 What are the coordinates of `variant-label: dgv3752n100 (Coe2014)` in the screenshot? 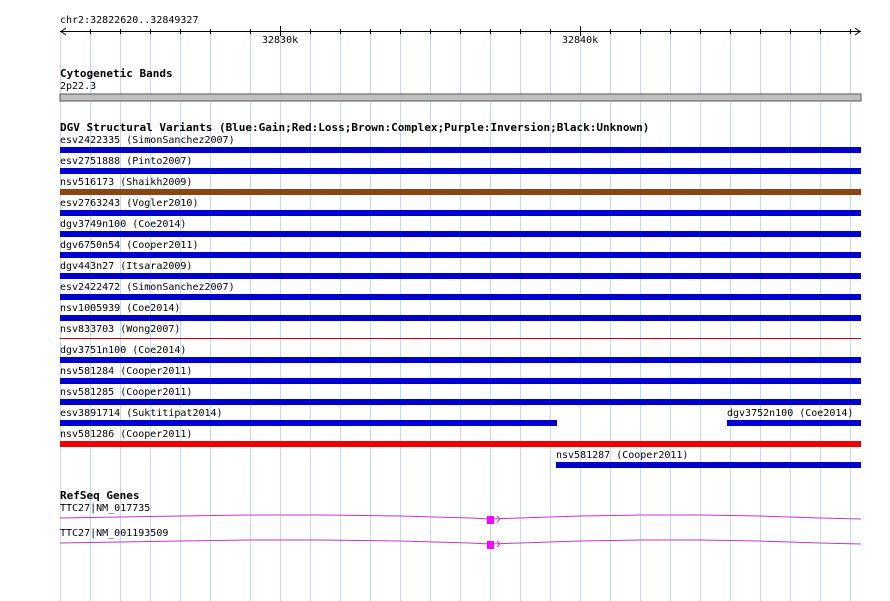 It's located at (790, 413).